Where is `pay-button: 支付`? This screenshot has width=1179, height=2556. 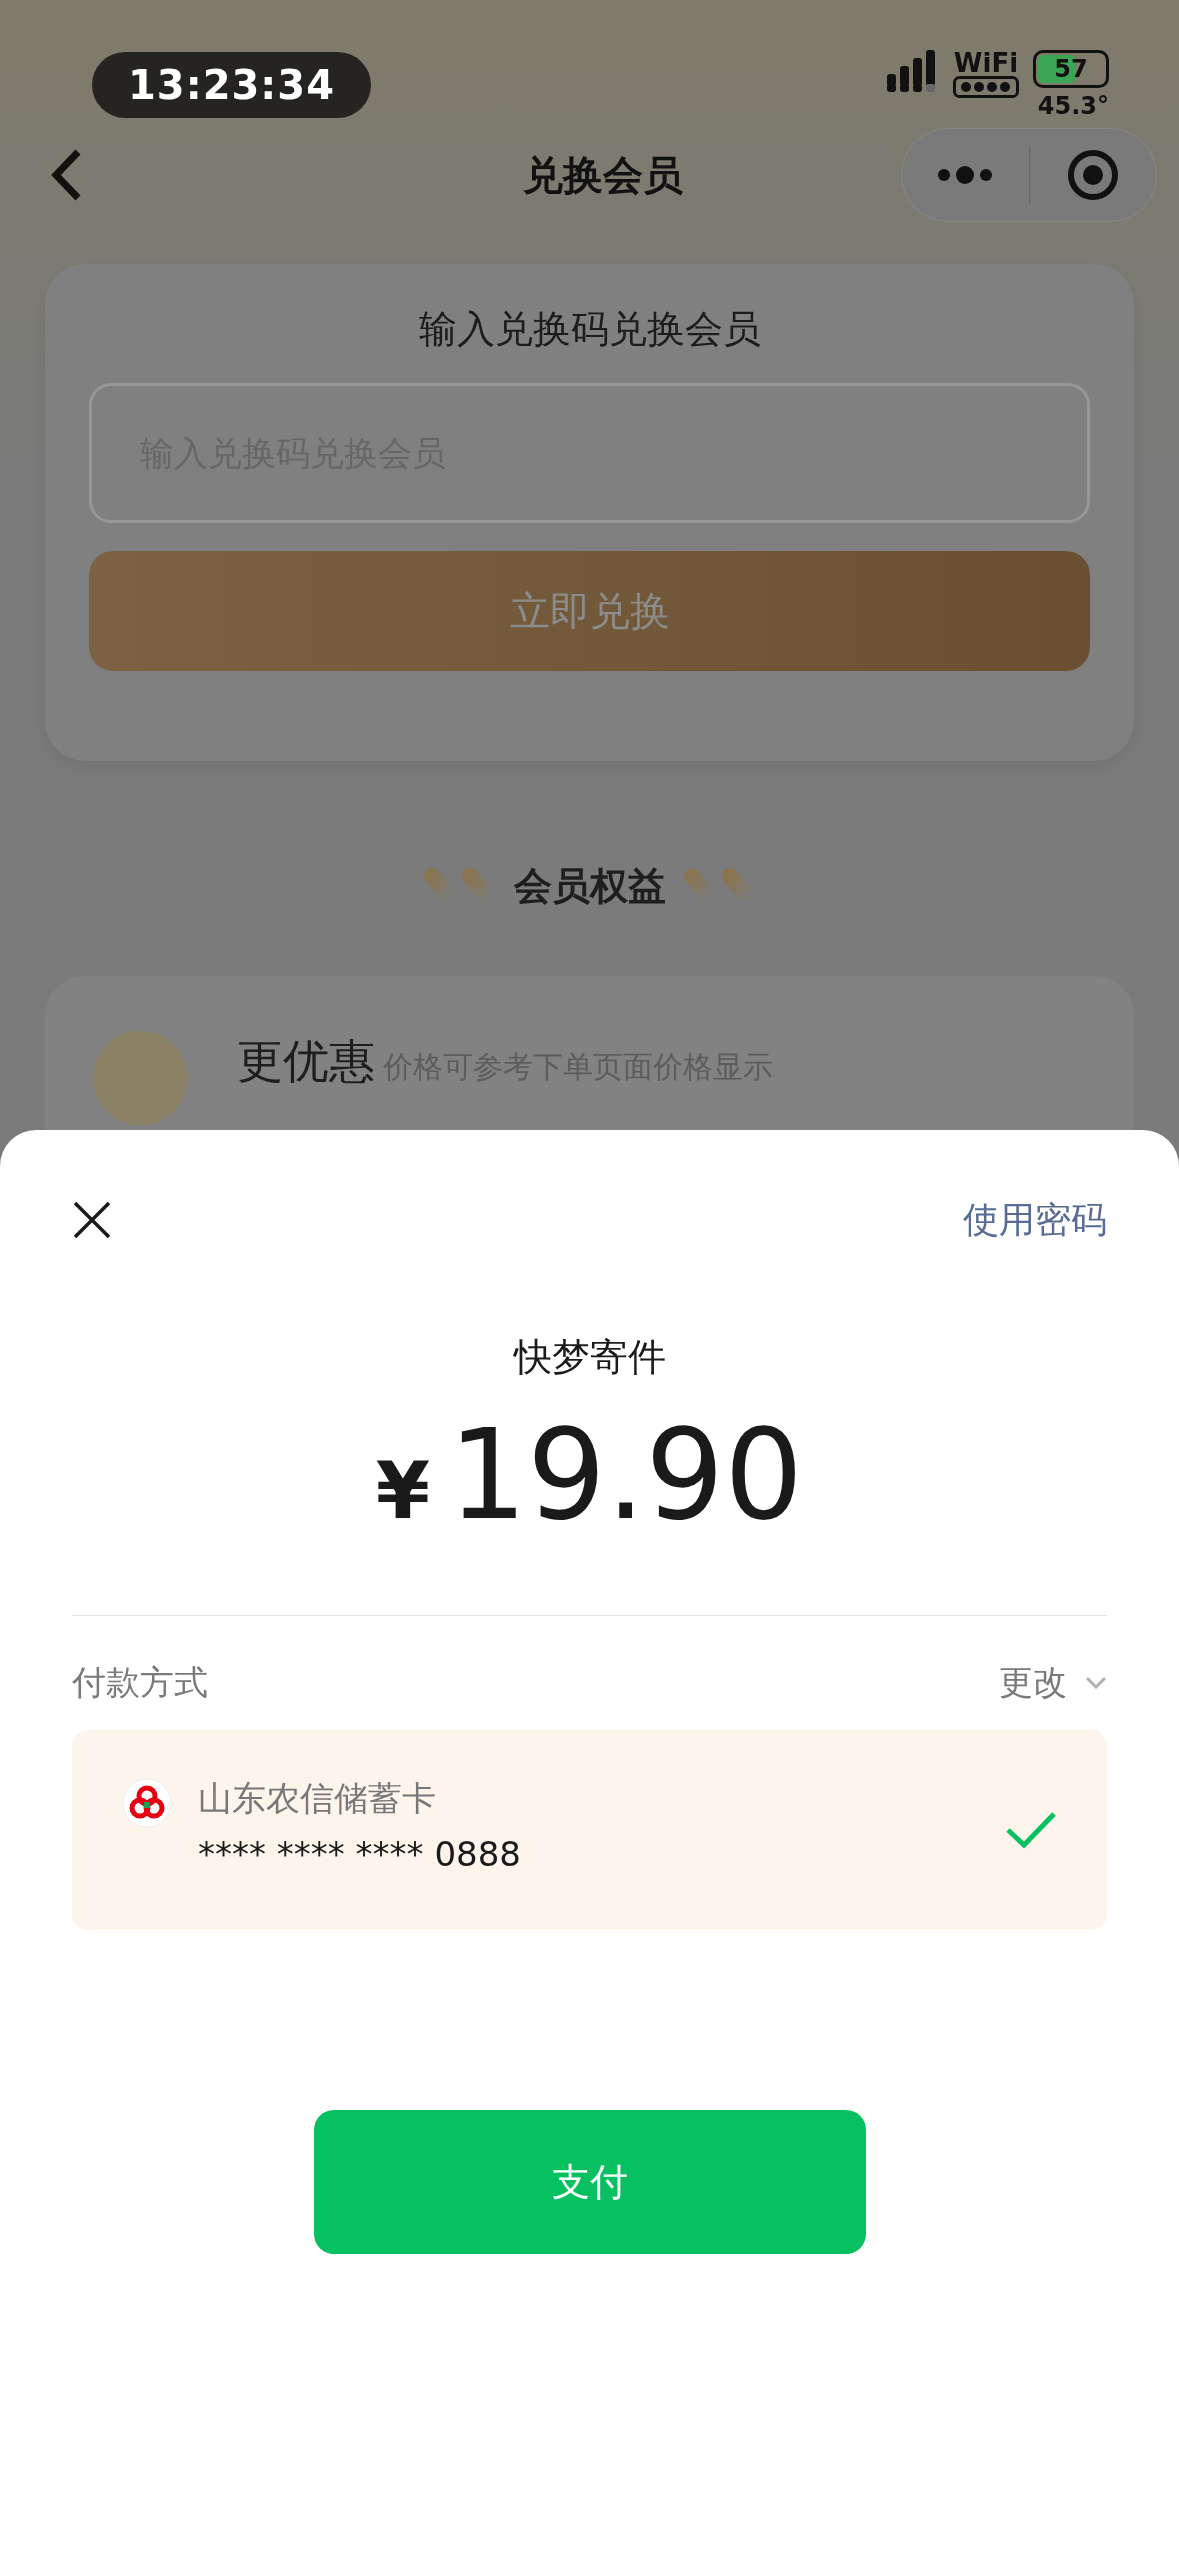 pay-button: 支付 is located at coordinates (589, 2182).